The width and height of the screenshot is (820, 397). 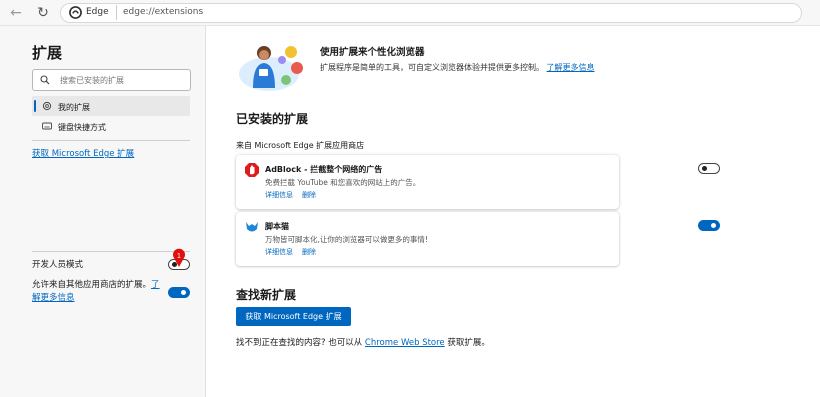 What do you see at coordinates (97, 12) in the screenshot?
I see `address-site-name: Edge` at bounding box center [97, 12].